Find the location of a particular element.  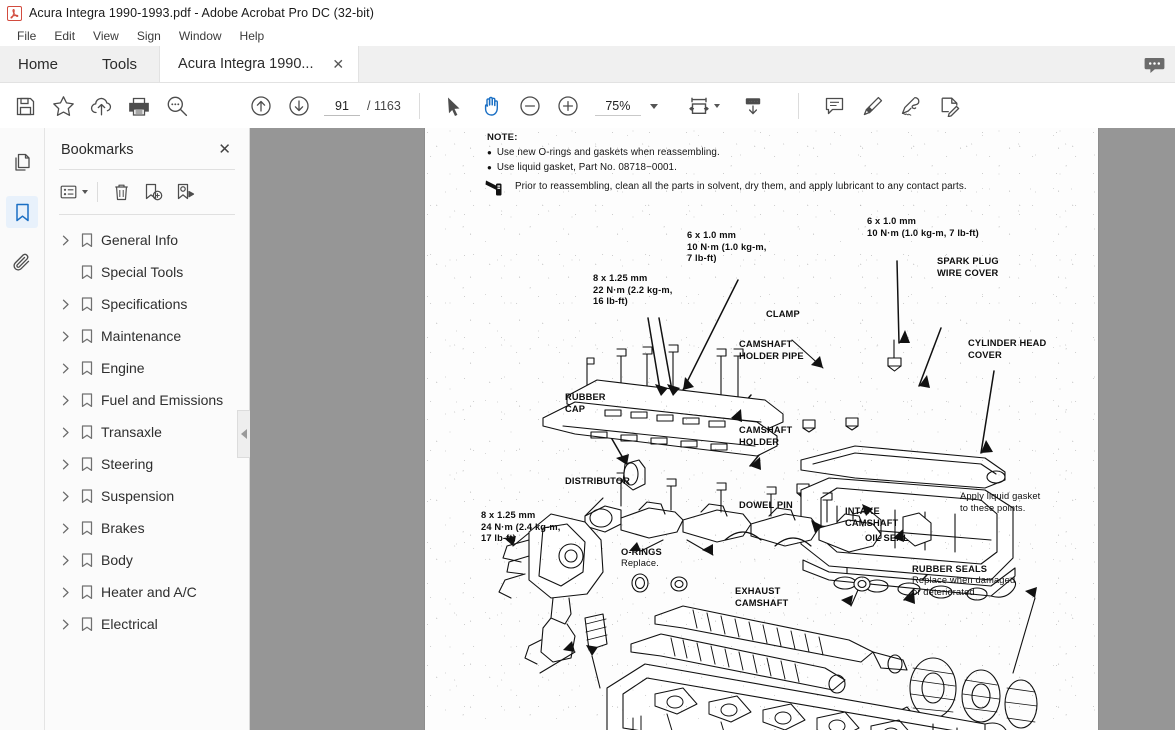

collapse-panel-arrow-icon is located at coordinates (243, 434).